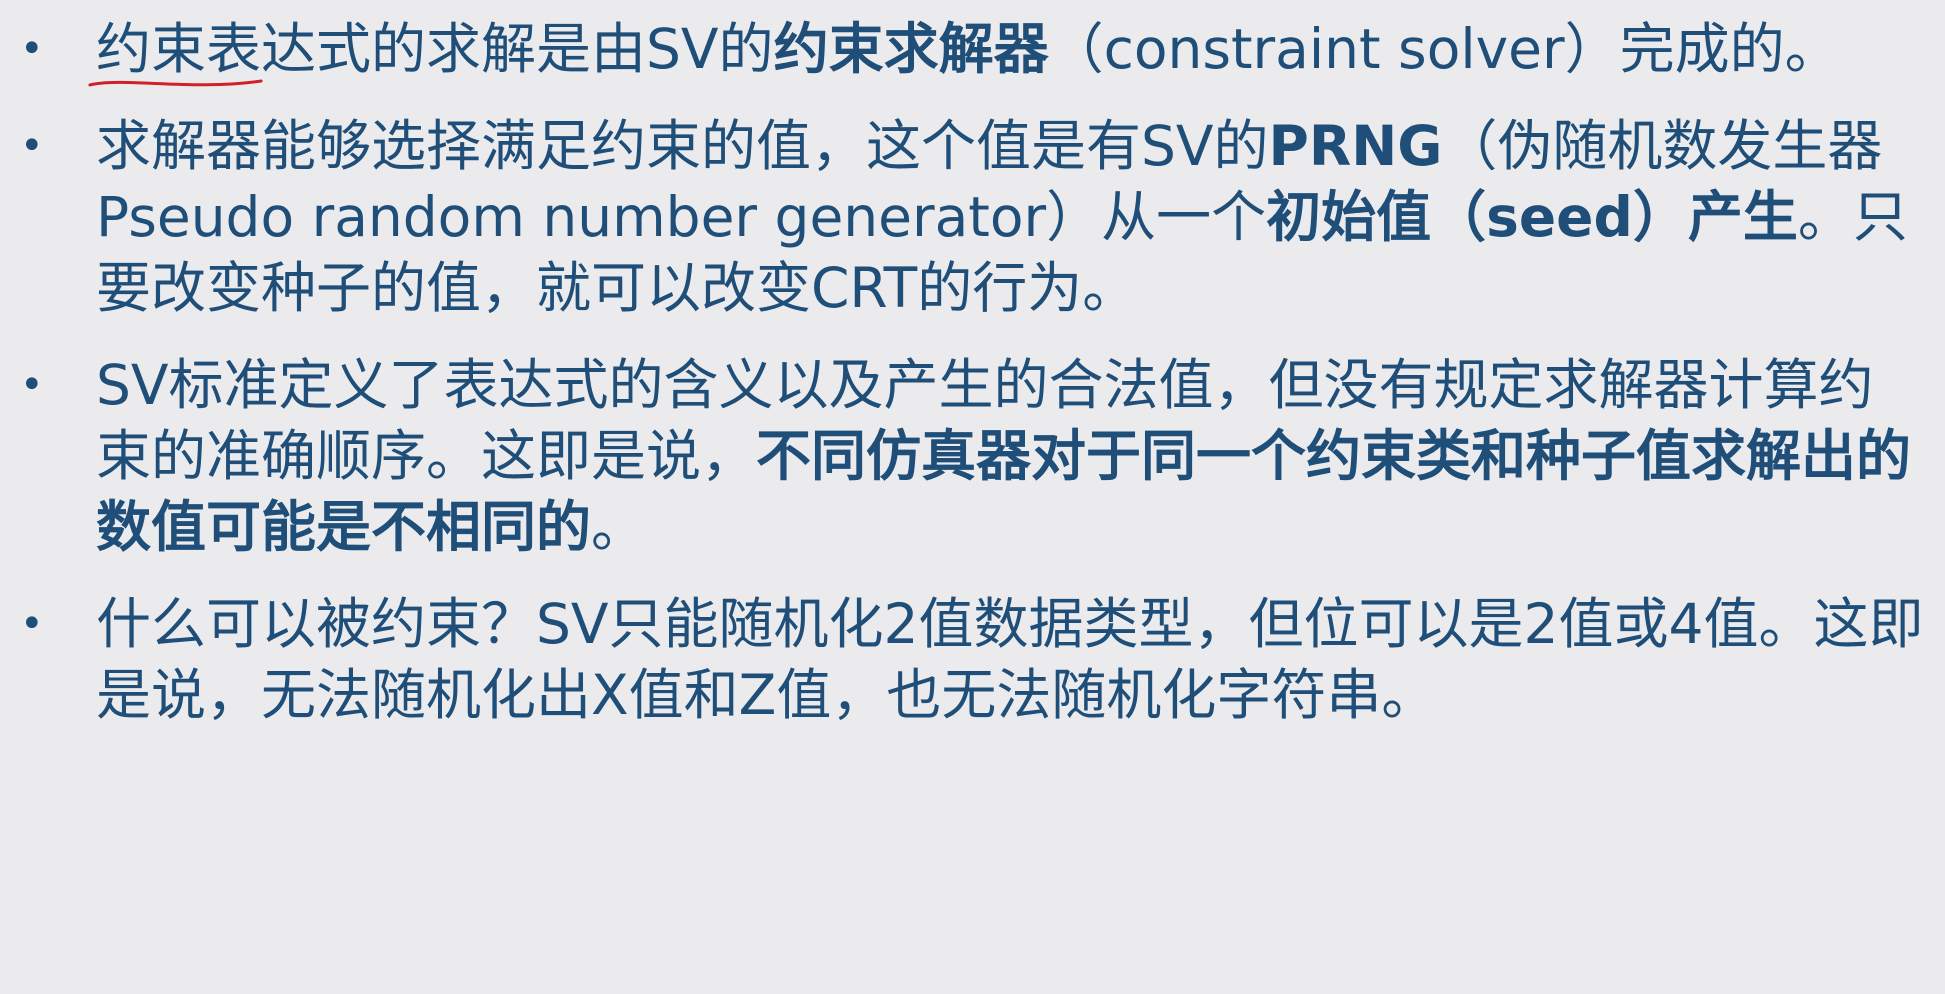 The width and height of the screenshot is (1945, 994). Describe the element at coordinates (175, 50) in the screenshot. I see `underlined-phrase: 约束表` at that location.